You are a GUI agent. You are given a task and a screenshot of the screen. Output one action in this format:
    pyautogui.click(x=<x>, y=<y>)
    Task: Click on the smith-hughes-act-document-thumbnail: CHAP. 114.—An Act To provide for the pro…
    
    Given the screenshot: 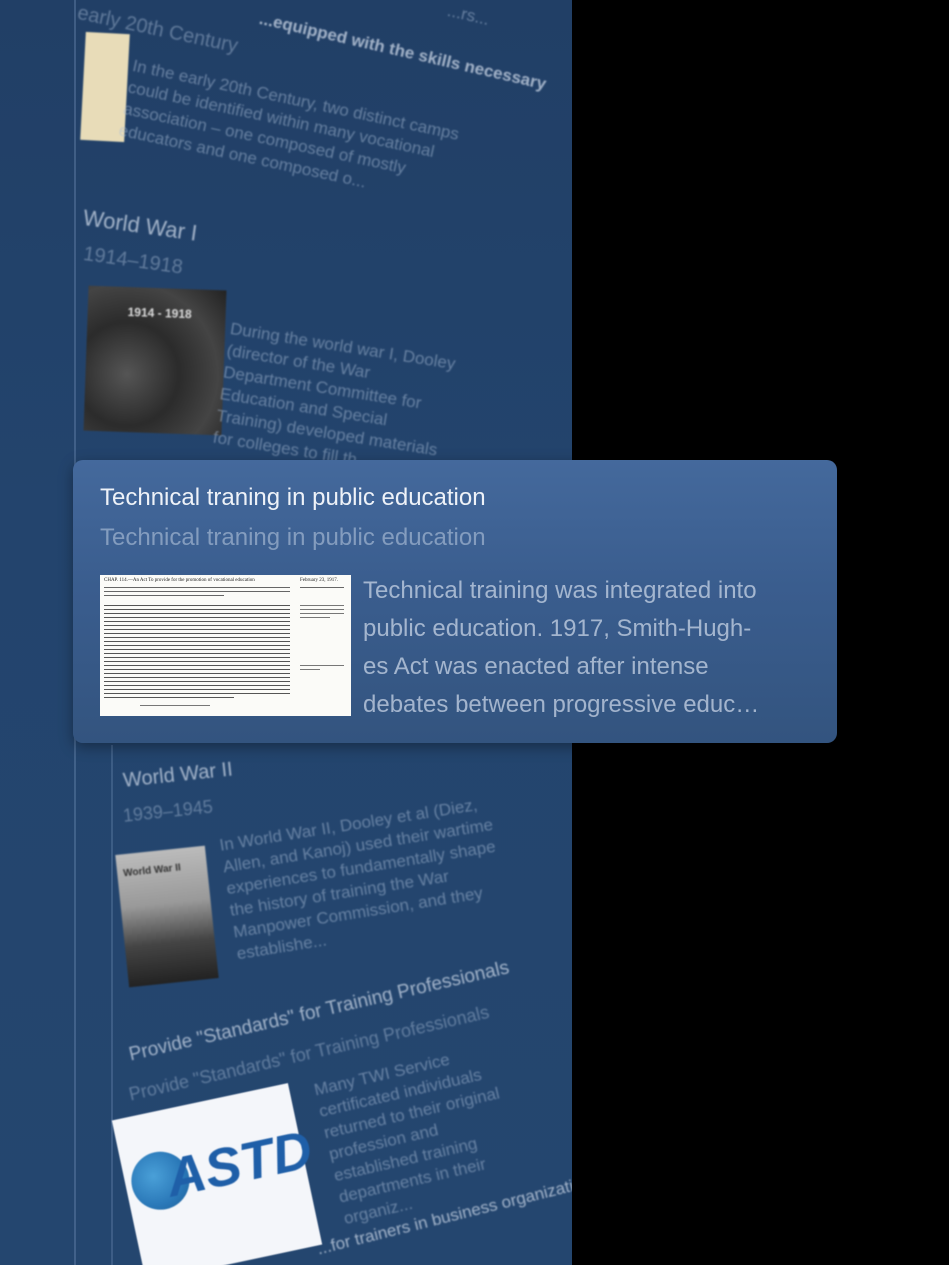 What is the action you would take?
    pyautogui.click(x=225, y=645)
    